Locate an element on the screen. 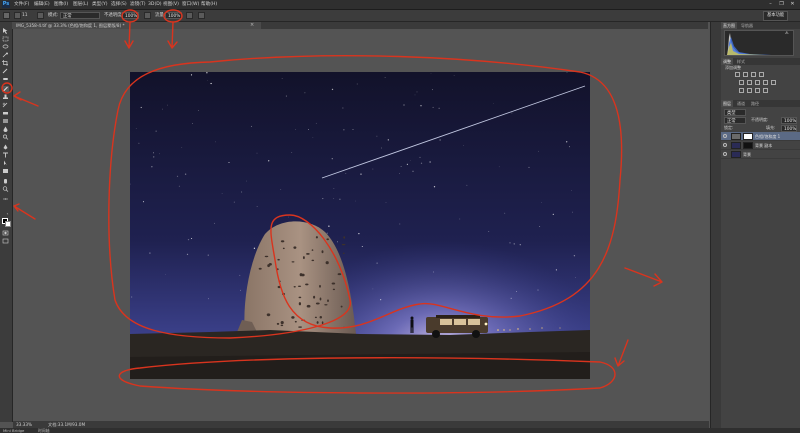 The height and width of the screenshot is (433, 800). mini-bridge-tab: Mini Bridge is located at coordinates (13, 430).